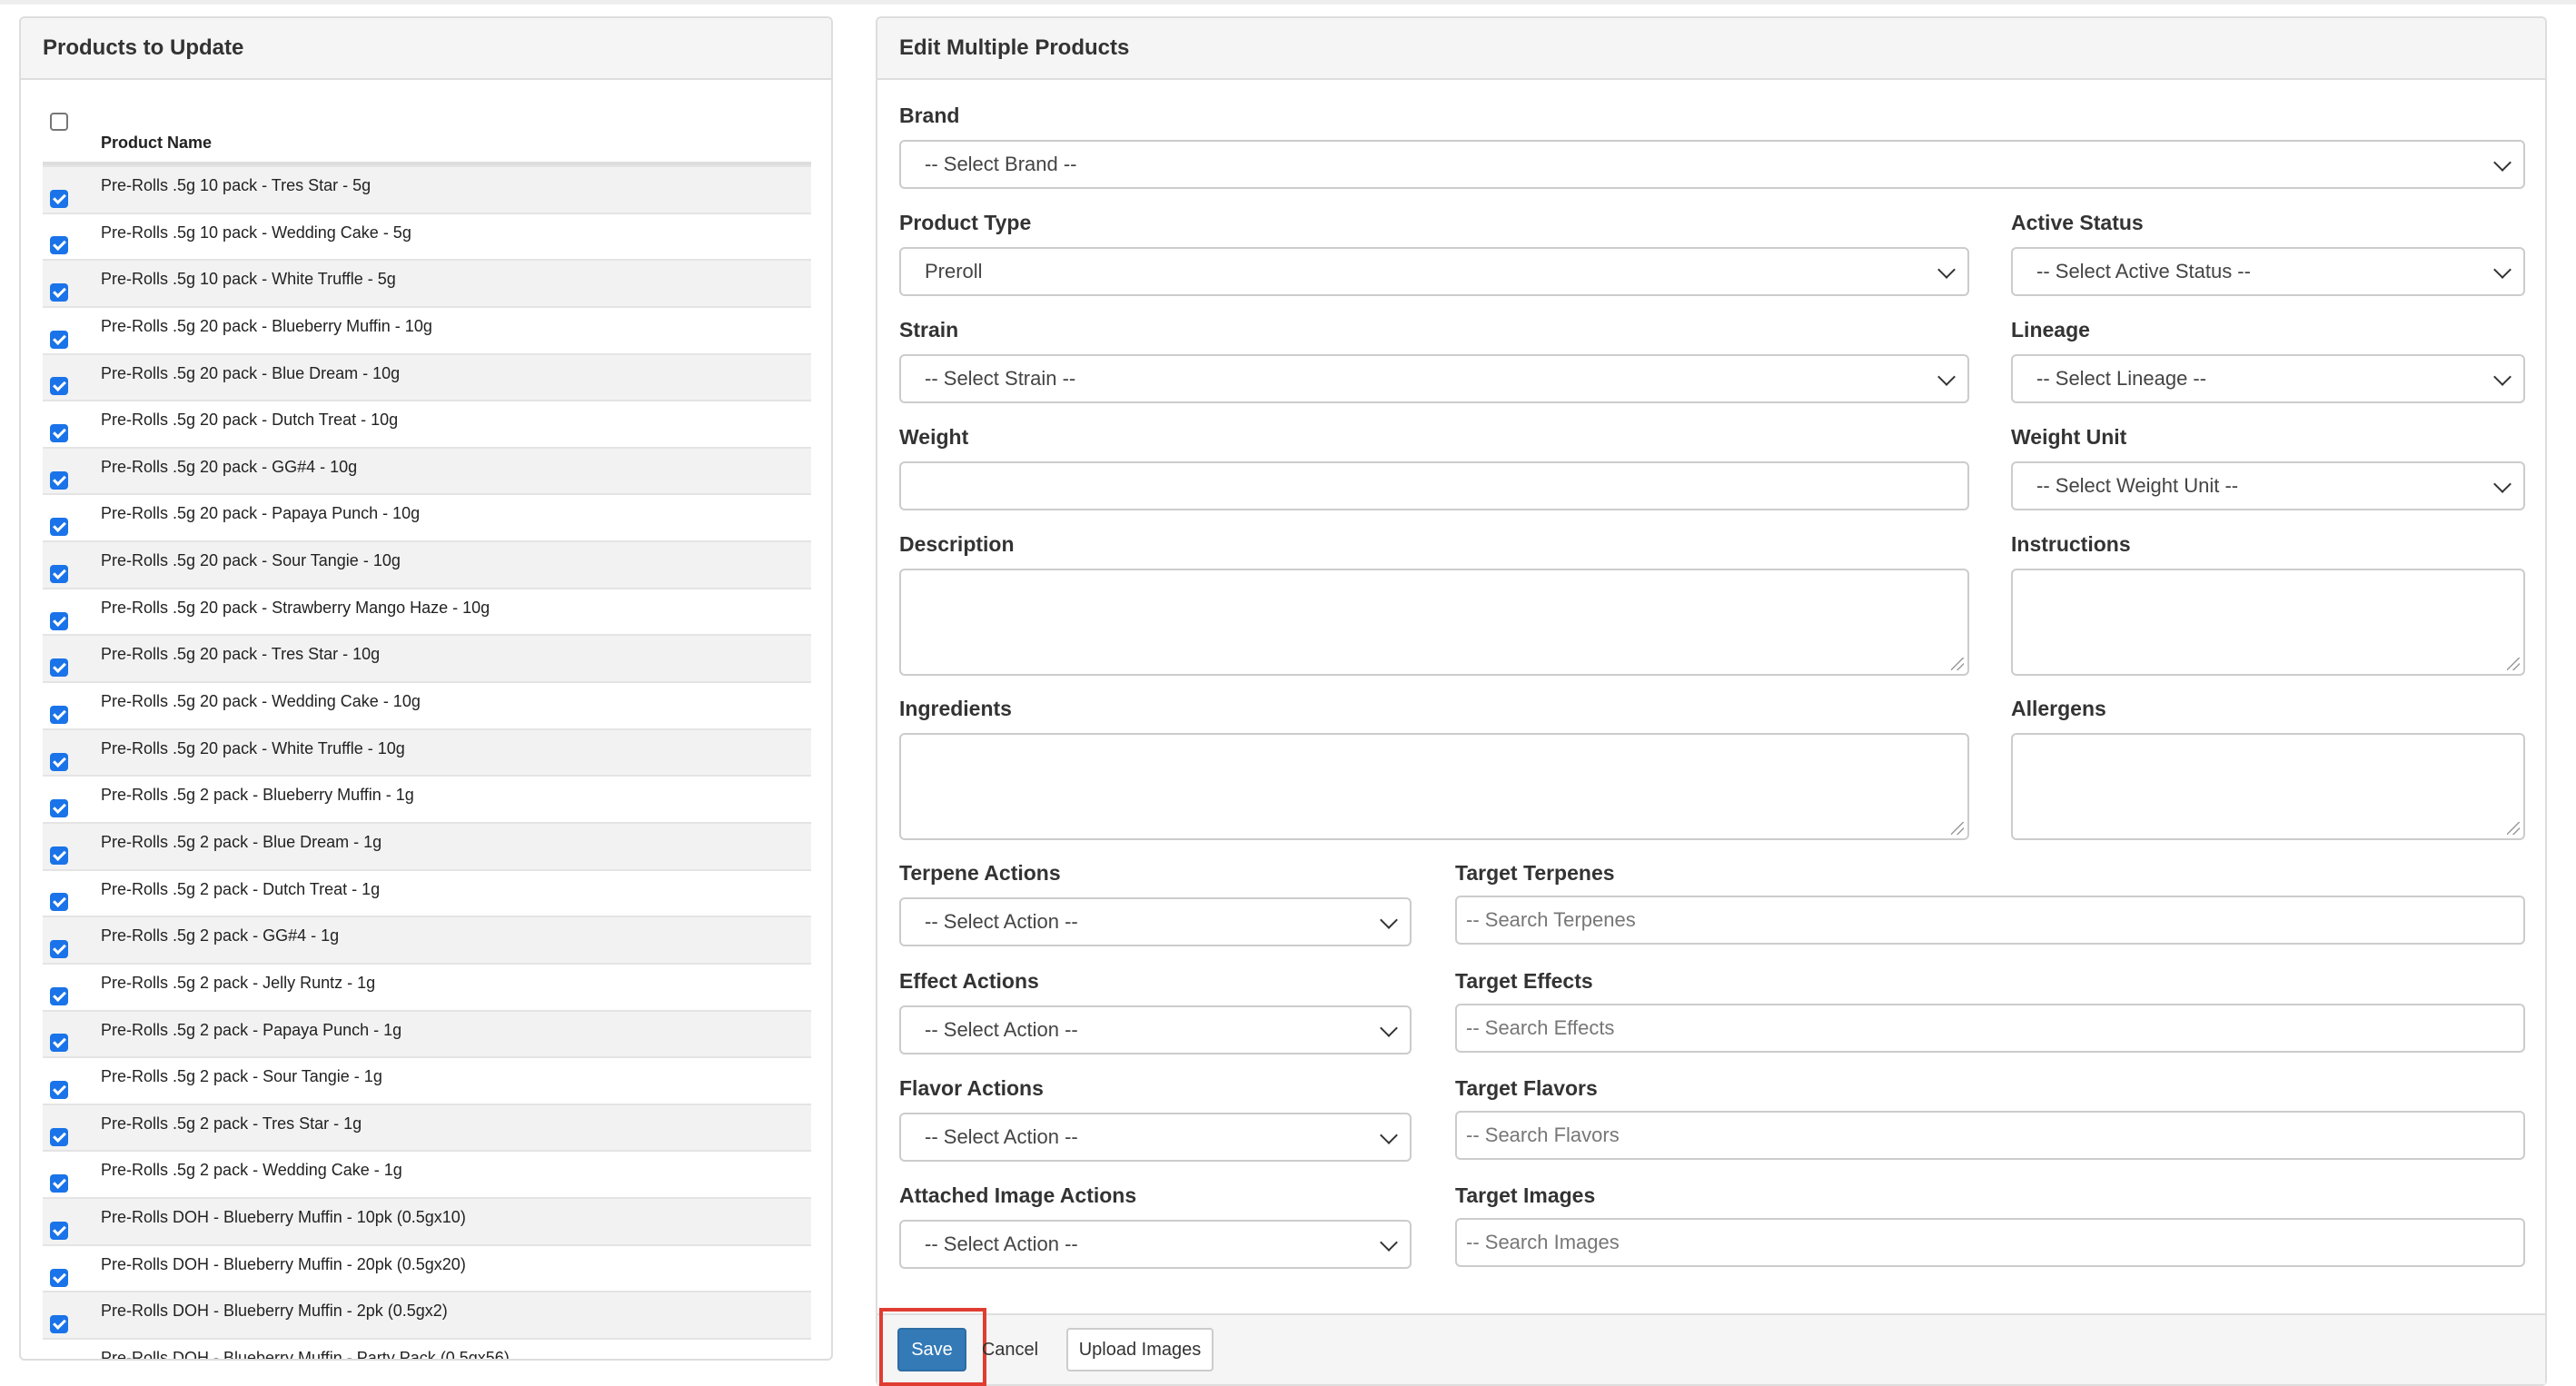  I want to click on ingredients-label: Ingredients, so click(955, 708).